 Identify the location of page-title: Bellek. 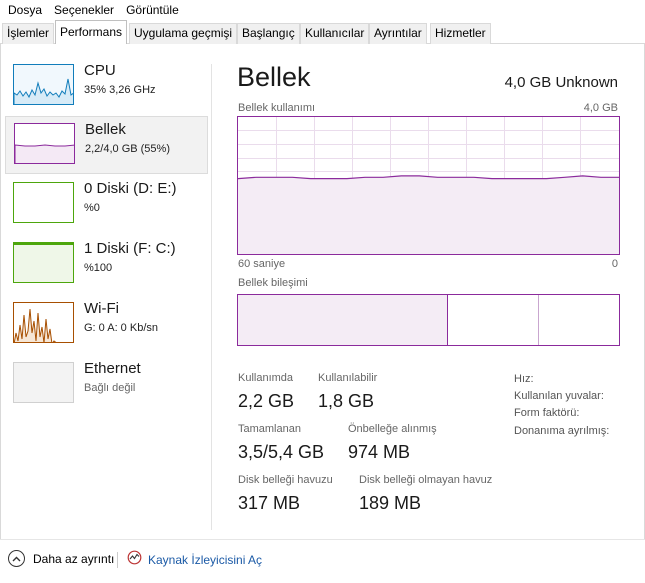
(274, 77).